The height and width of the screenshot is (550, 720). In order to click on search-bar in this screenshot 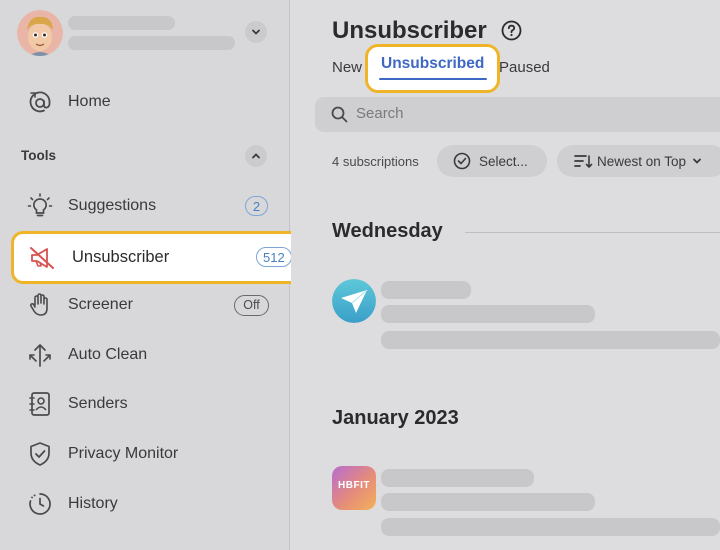, I will do `click(517, 114)`.